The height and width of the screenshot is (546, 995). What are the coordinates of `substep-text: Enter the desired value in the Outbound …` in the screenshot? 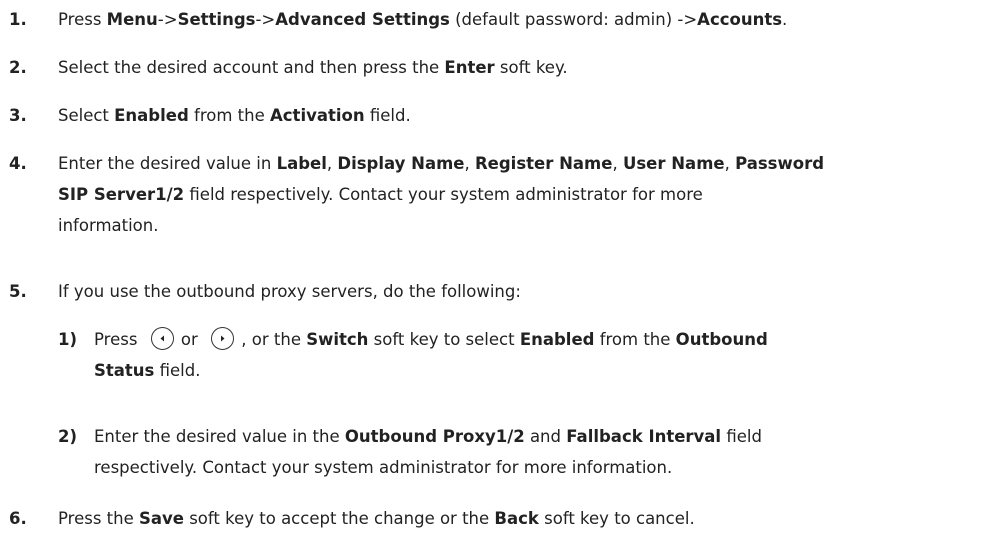 It's located at (428, 452).